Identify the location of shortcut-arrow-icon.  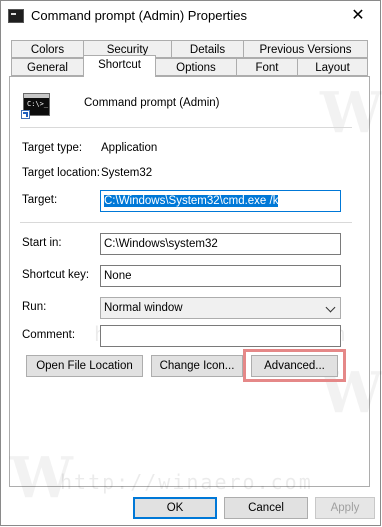
(25, 114).